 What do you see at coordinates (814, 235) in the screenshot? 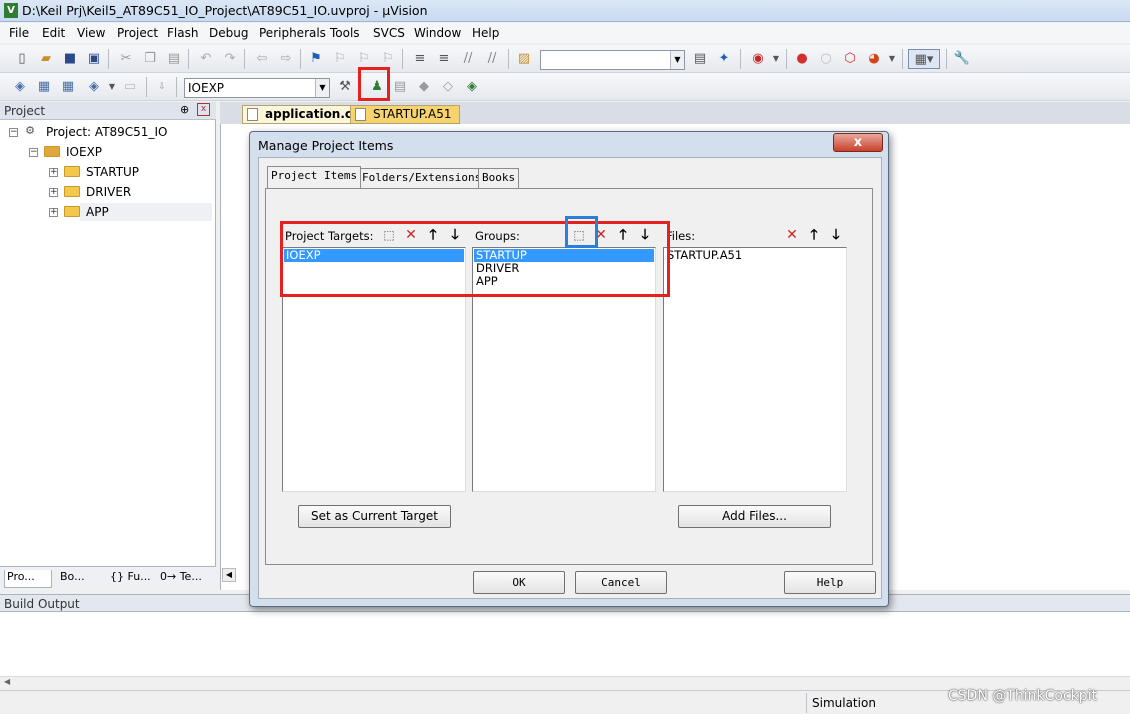
I see `move-file-up-icon: 🡑` at bounding box center [814, 235].